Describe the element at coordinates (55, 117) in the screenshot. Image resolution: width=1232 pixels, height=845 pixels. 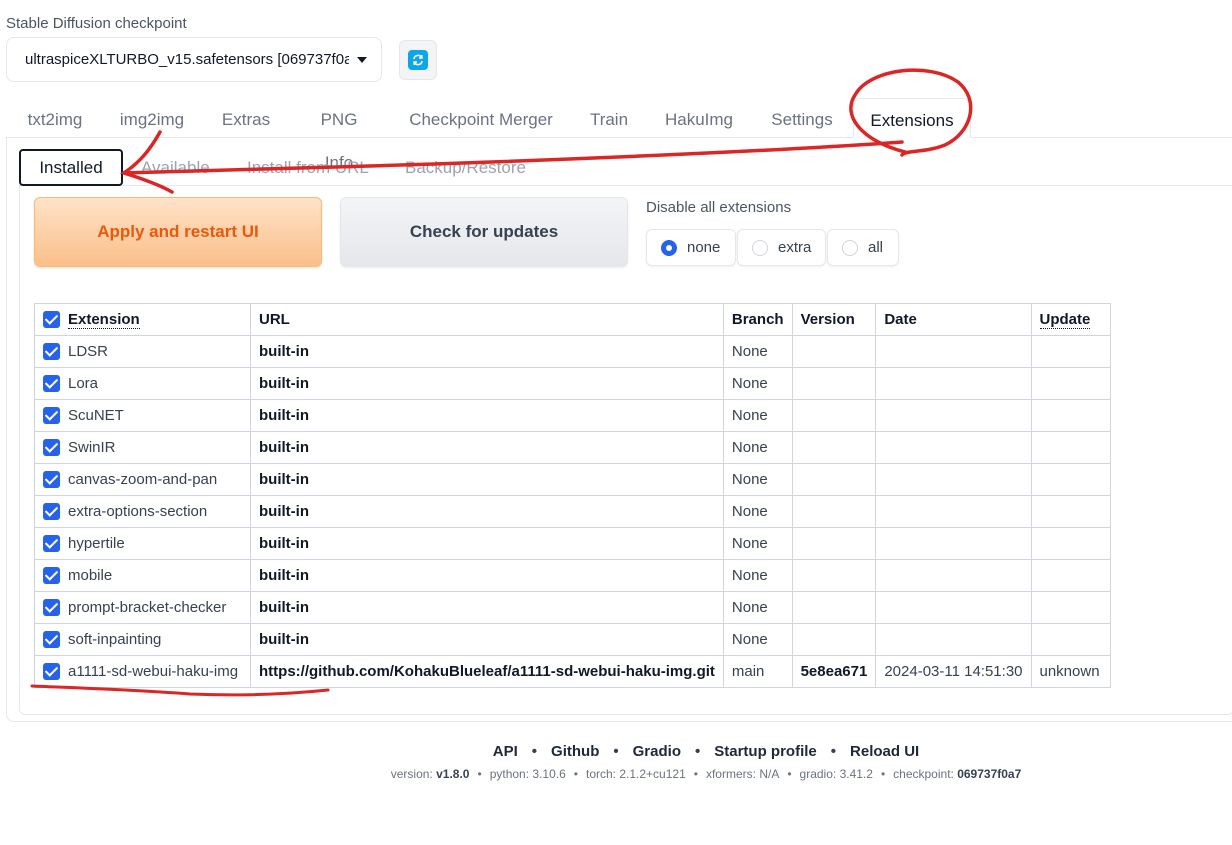
I see `tab-txt2img: txt2img` at that location.